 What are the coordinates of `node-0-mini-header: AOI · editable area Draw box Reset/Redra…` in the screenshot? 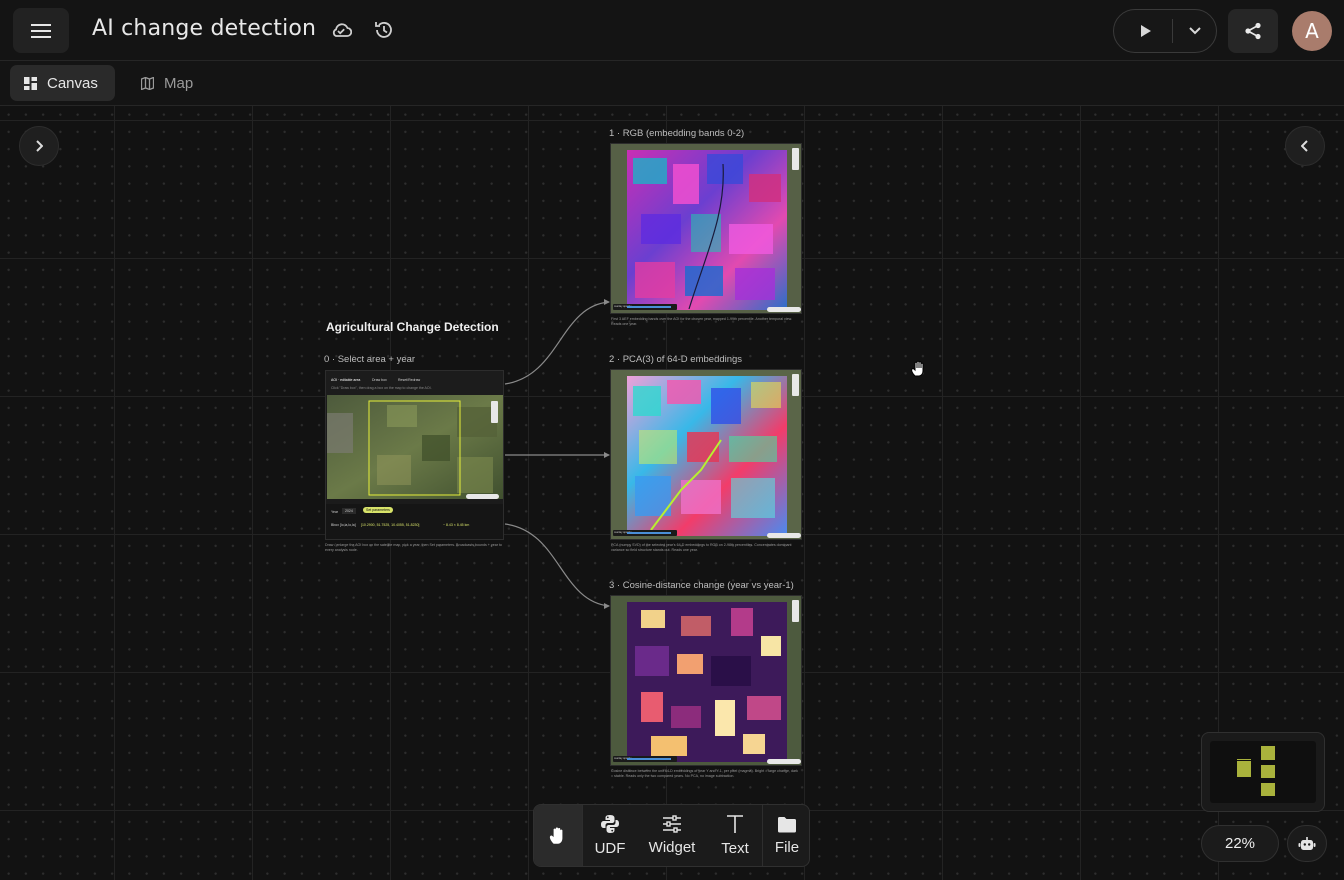 It's located at (414, 383).